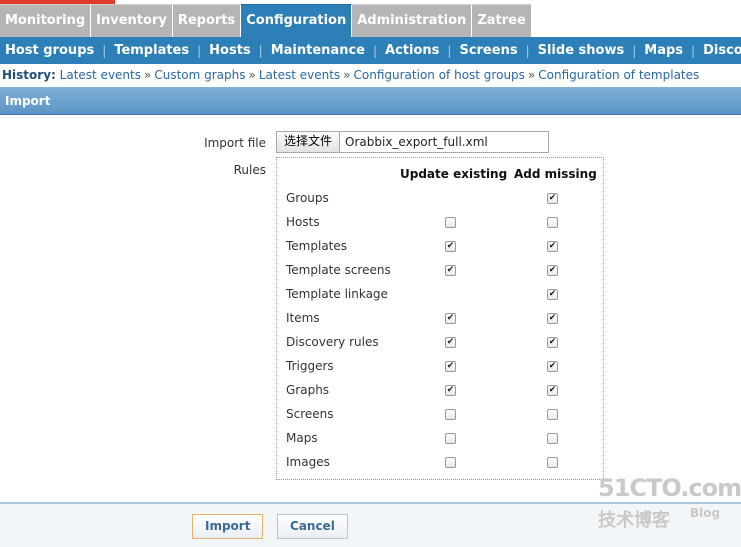 The image size is (741, 547). I want to click on rule-label: Maps, so click(302, 438).